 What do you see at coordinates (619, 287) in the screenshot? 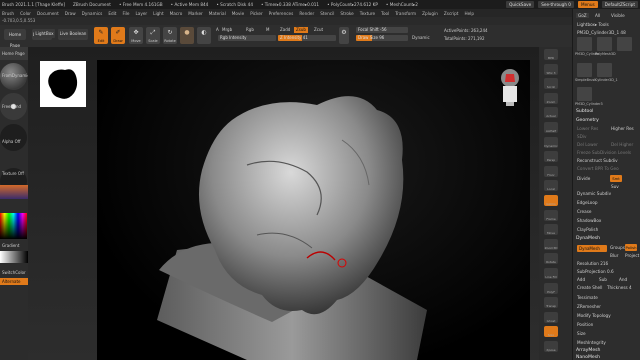
I see `thickness-slider: Thickness 4` at bounding box center [619, 287].